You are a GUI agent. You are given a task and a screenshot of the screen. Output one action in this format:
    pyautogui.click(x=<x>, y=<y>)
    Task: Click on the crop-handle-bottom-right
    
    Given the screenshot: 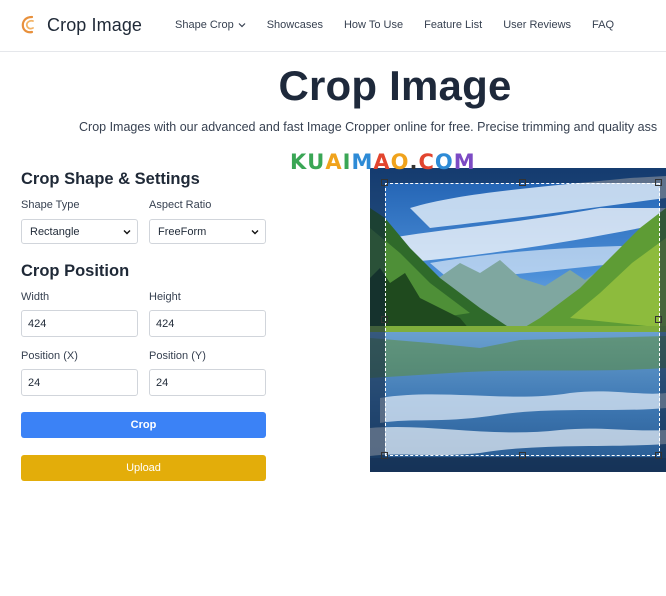 What is the action you would take?
    pyautogui.click(x=658, y=455)
    